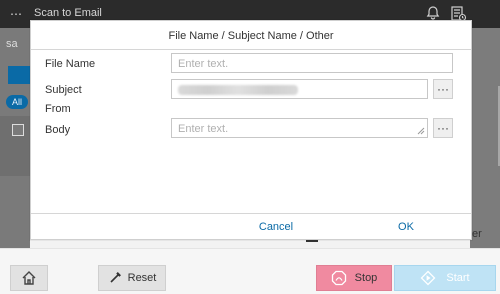 The image size is (500, 294). I want to click on ellipsis-icon: ⋯, so click(16, 14).